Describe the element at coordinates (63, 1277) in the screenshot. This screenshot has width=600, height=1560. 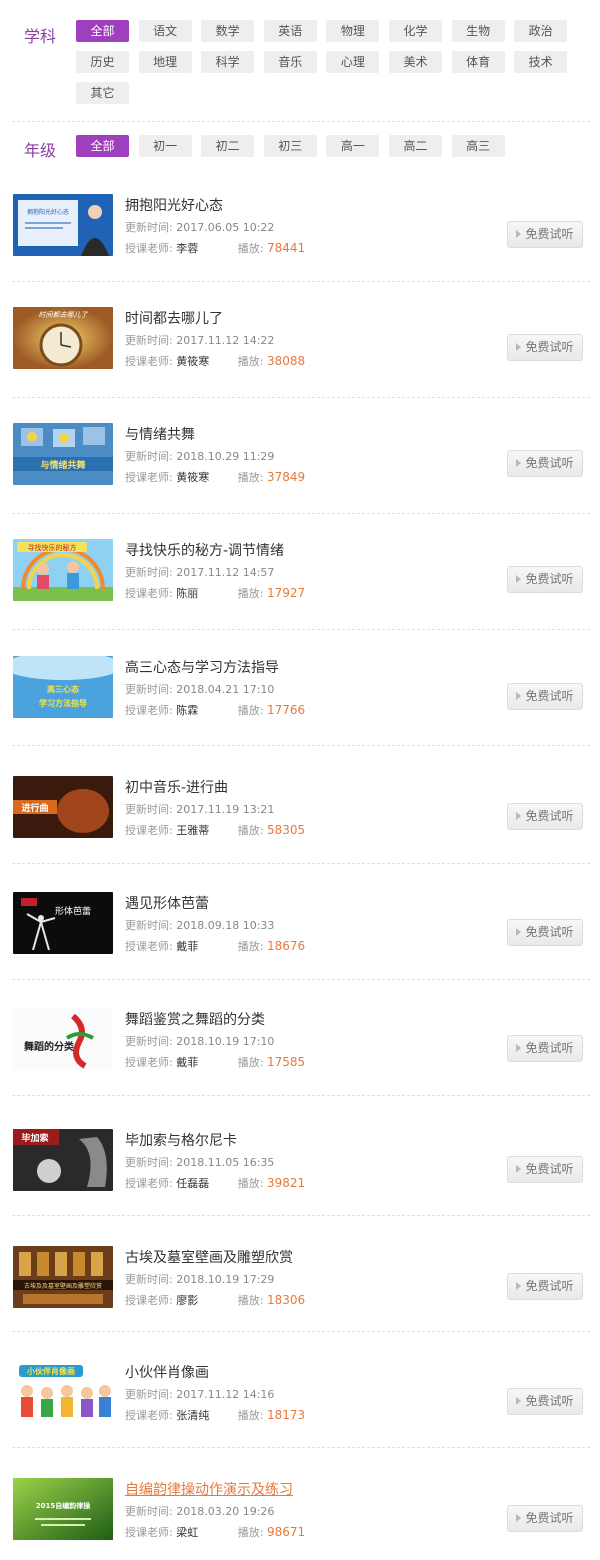
I see `course-thumbnail: 古埃及及墓室壁画及雕塑欣赏` at that location.